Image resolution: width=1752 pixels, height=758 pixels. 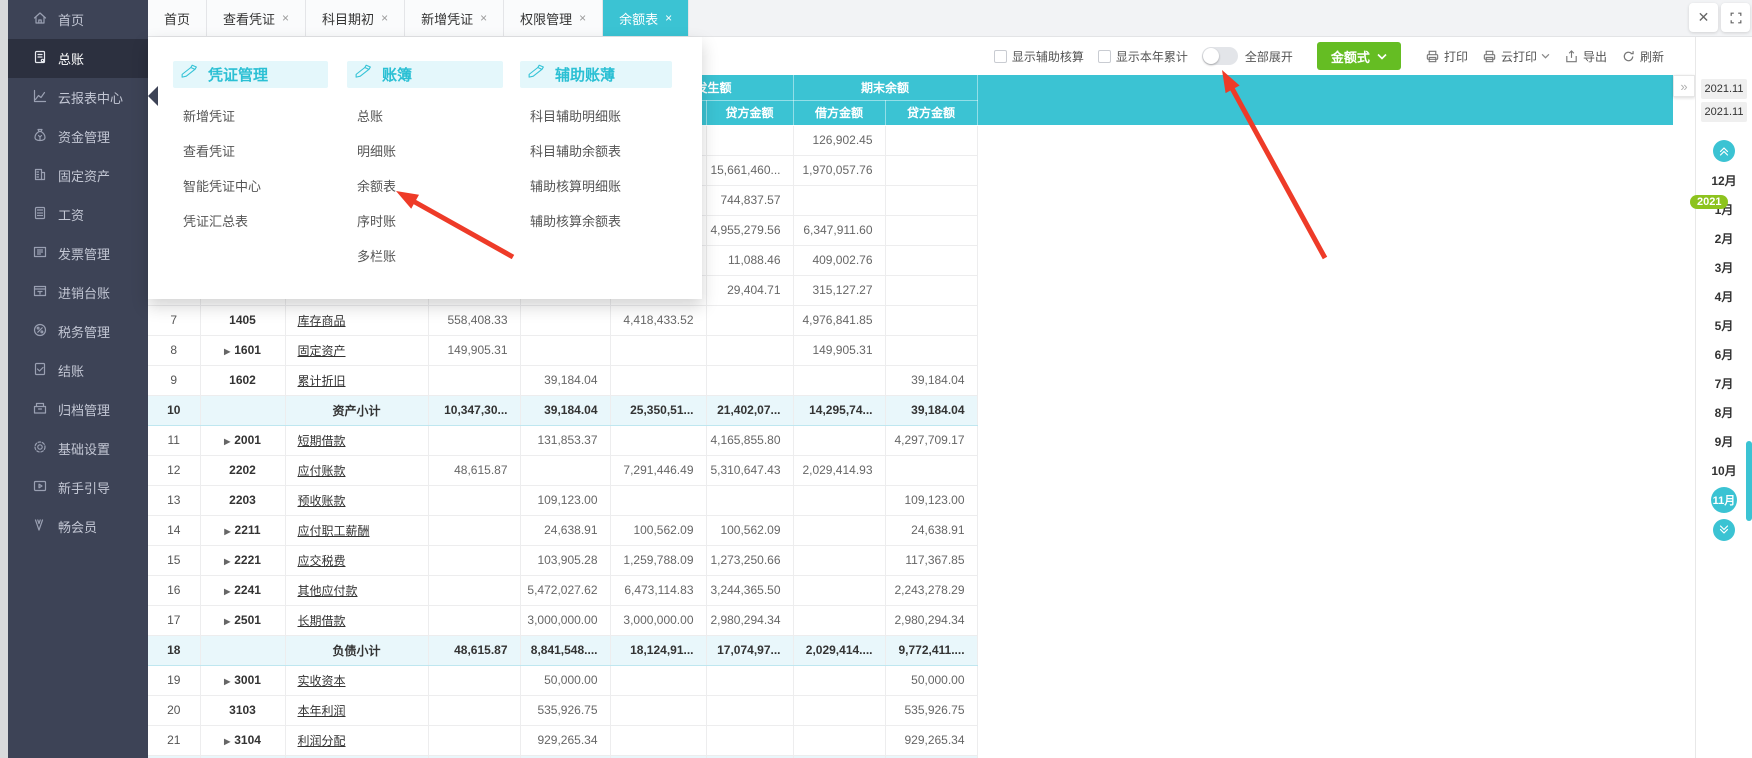 I want to click on account-name-link: 短期借款, so click(x=322, y=441).